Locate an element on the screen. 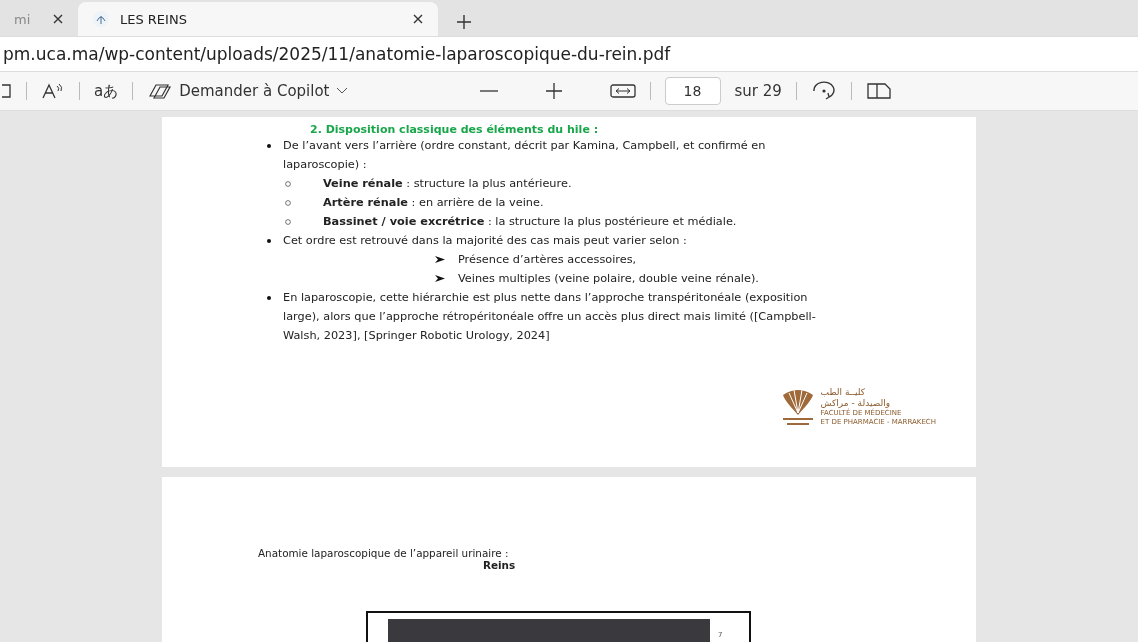 This screenshot has height=642, width=1138. copilot-icon is located at coordinates (160, 91).